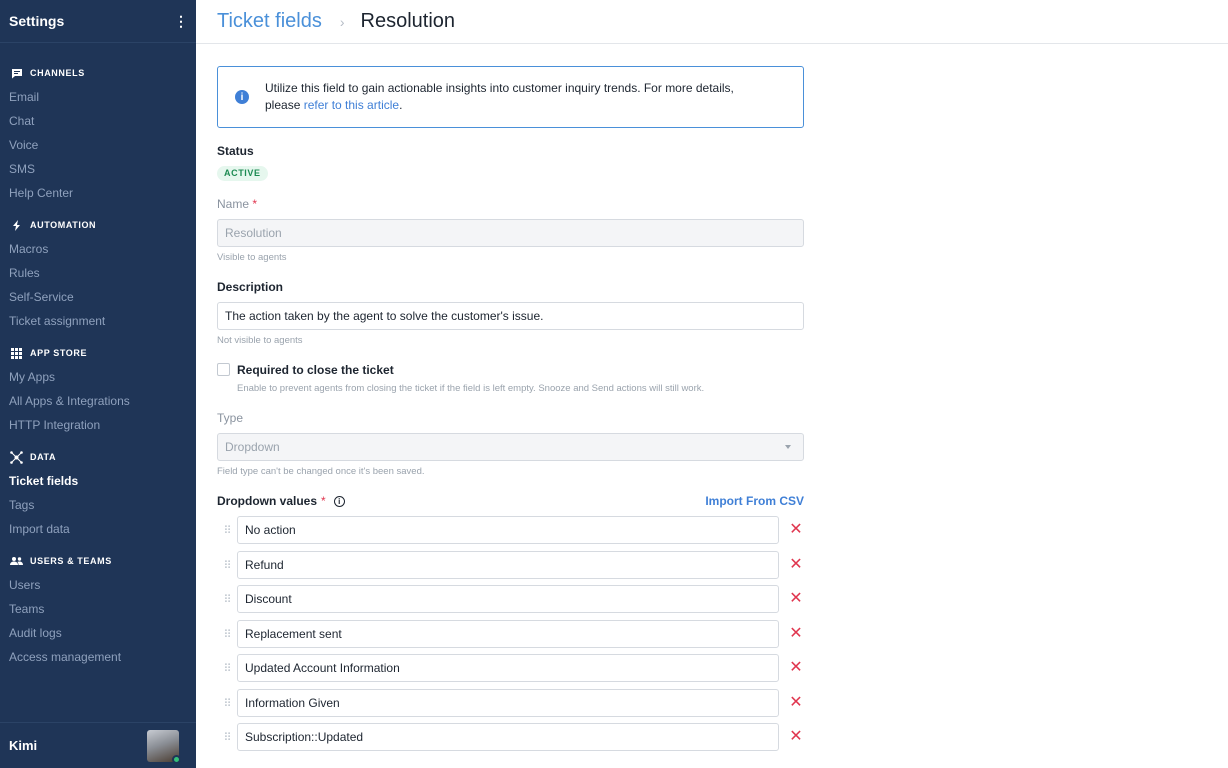 The image size is (1228, 768). What do you see at coordinates (98, 633) in the screenshot?
I see `sidebar-item-audit-logs: Audit logs` at bounding box center [98, 633].